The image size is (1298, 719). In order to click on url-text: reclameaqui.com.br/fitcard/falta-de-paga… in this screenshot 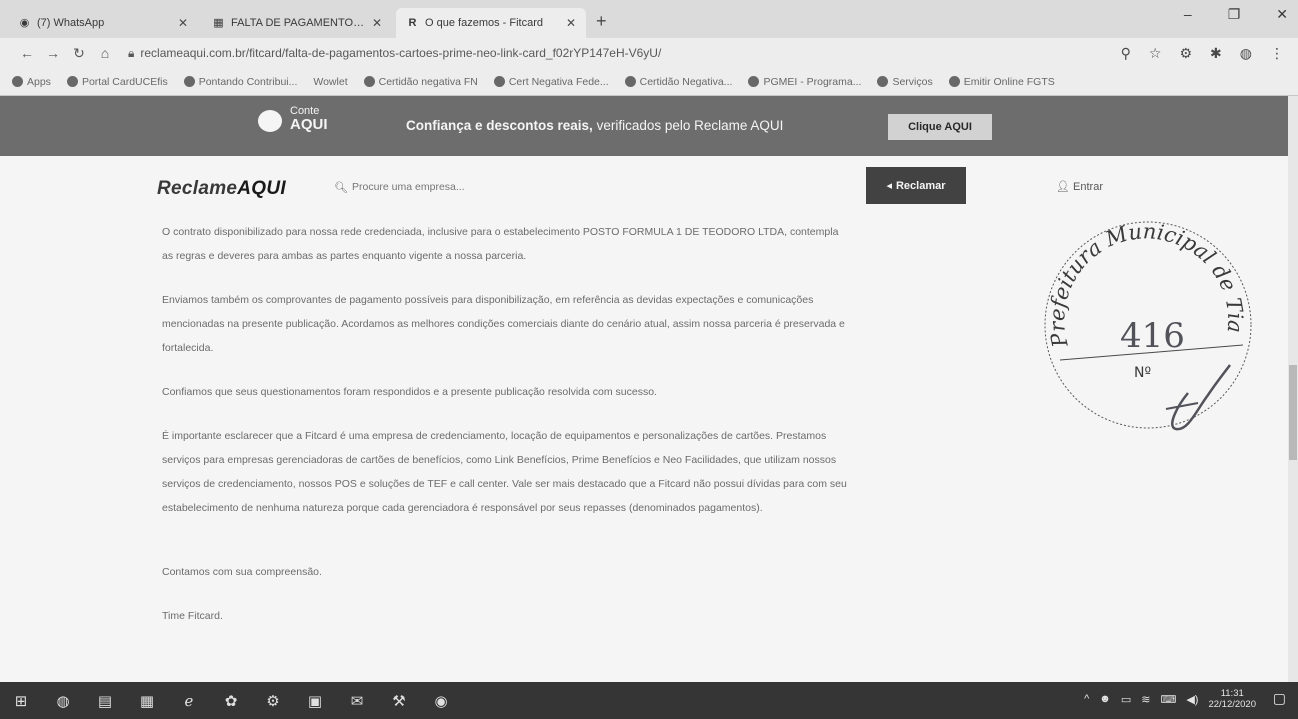, I will do `click(401, 53)`.